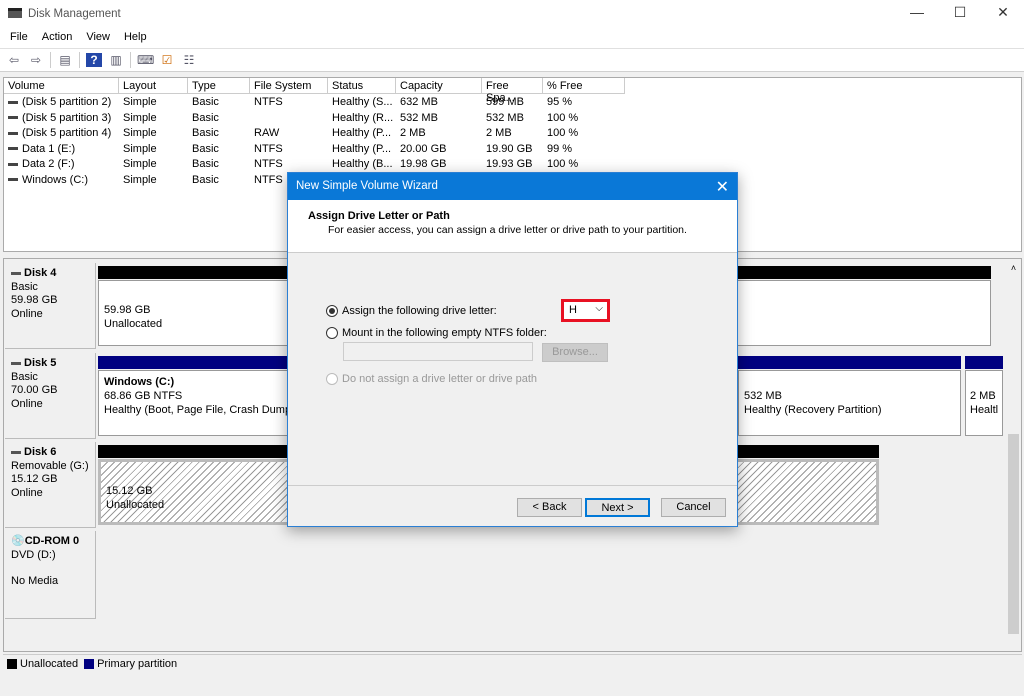 The width and height of the screenshot is (1024, 696). Describe the element at coordinates (439, 149) in the screenshot. I see `table-cell: 20.00 GB` at that location.